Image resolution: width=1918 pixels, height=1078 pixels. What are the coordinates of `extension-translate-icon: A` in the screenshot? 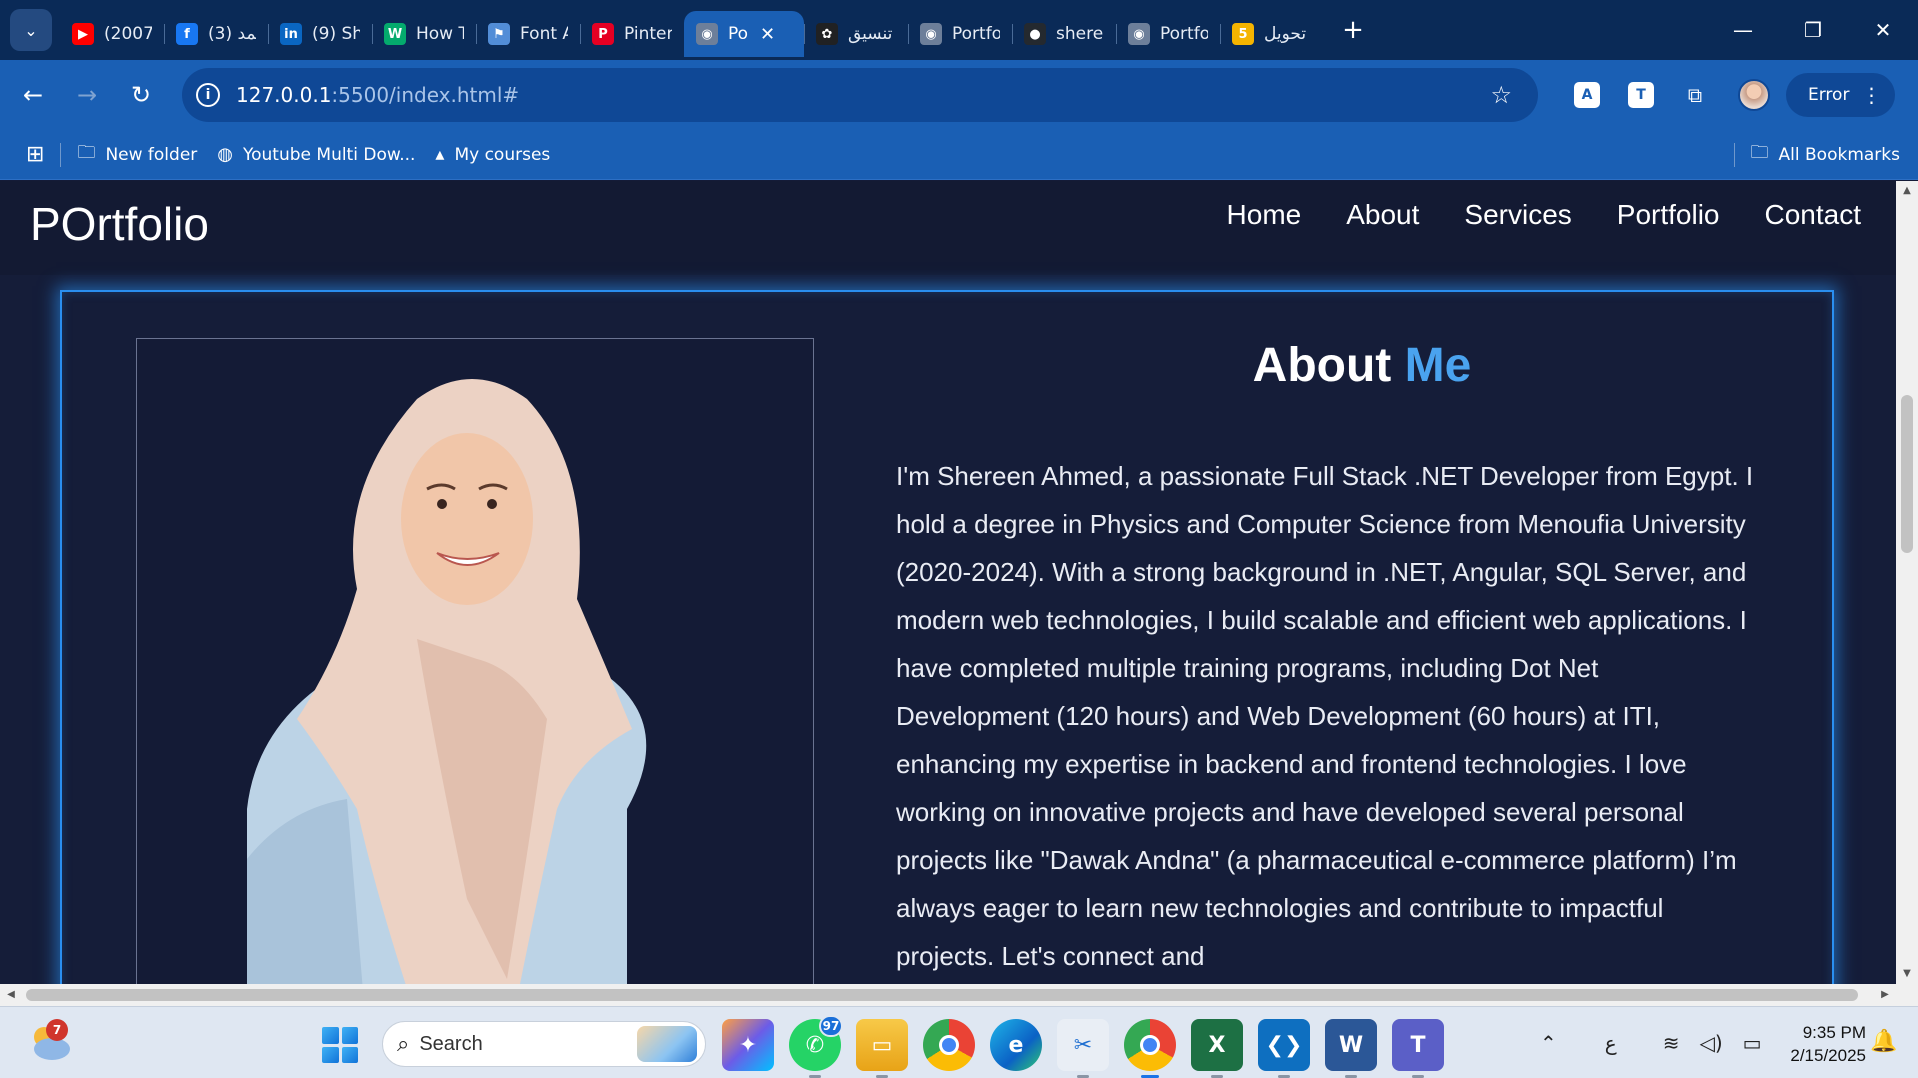 It's located at (1587, 95).